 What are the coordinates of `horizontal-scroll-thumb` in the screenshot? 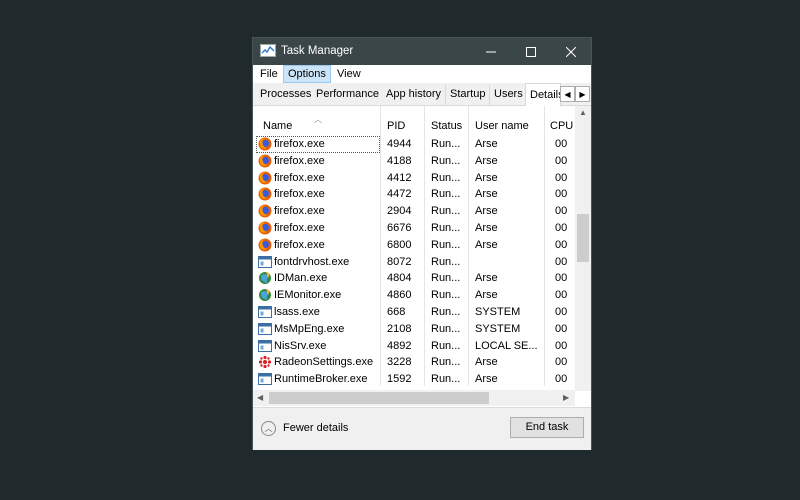 It's located at (379, 398).